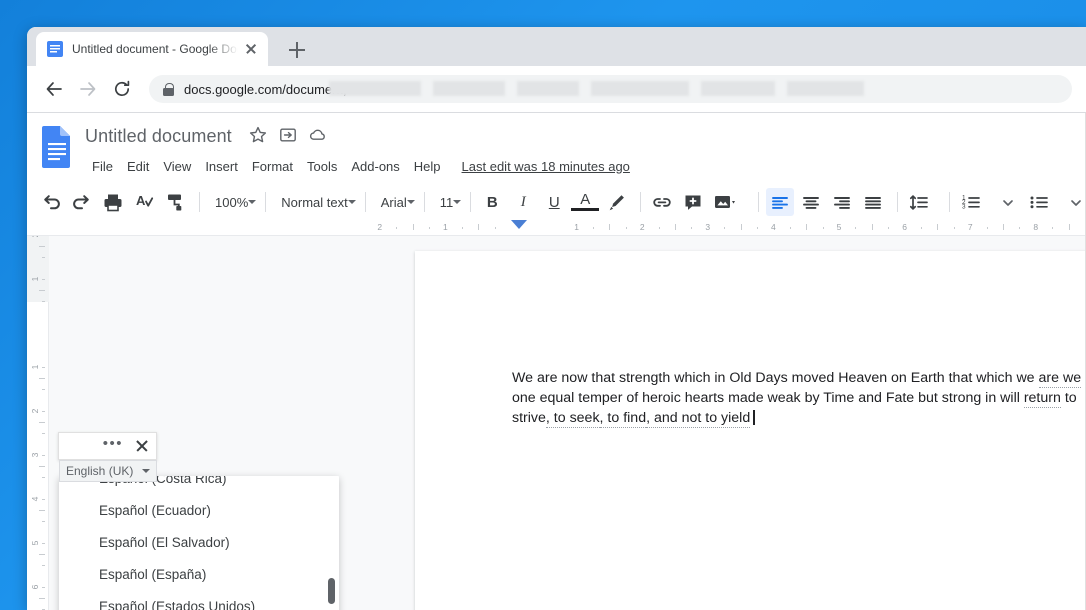  What do you see at coordinates (1074, 202) in the screenshot?
I see `bulleted-list-chevron-icon` at bounding box center [1074, 202].